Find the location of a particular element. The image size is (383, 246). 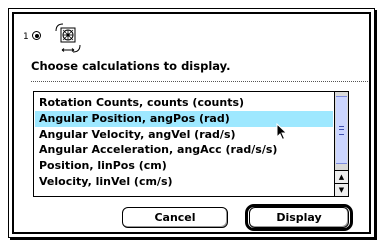

dialog-prompt: Choose calculations to display. is located at coordinates (131, 66).